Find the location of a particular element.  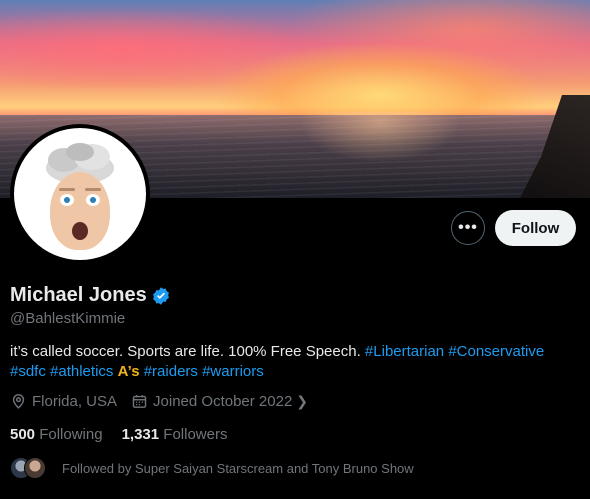

avatar is located at coordinates (80, 194).